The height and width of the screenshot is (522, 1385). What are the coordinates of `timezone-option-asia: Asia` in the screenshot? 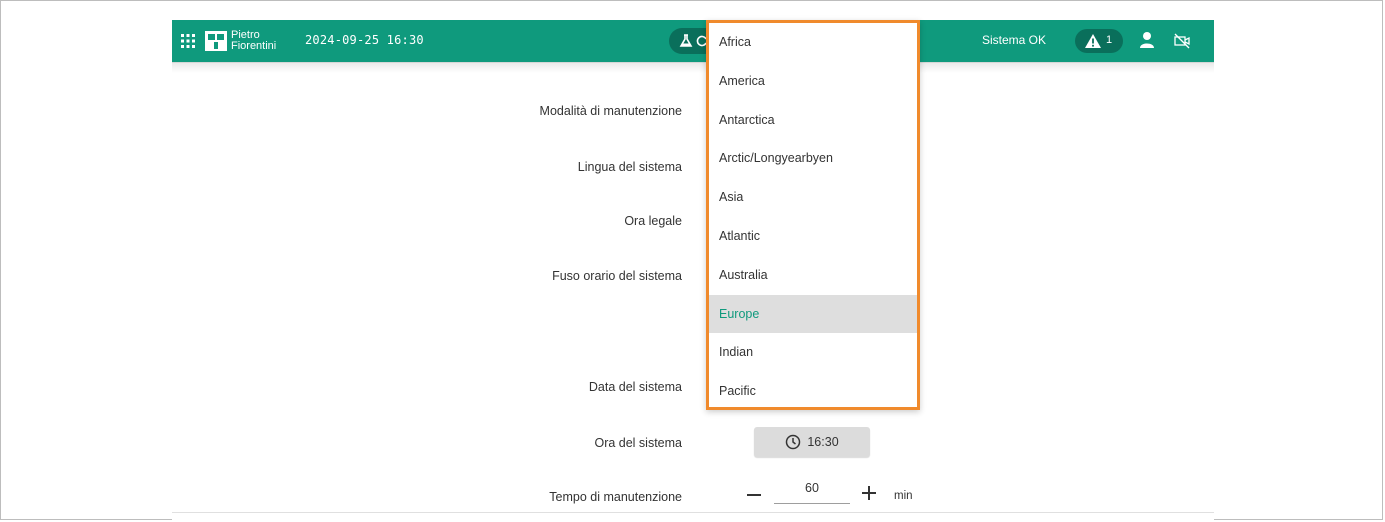 It's located at (813, 197).